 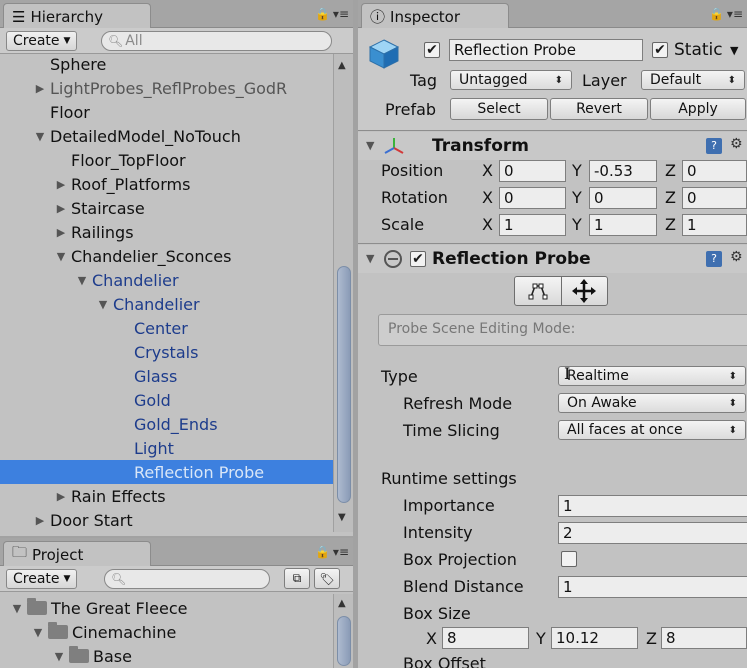 I want to click on rotation-y-field: 0, so click(x=623, y=198).